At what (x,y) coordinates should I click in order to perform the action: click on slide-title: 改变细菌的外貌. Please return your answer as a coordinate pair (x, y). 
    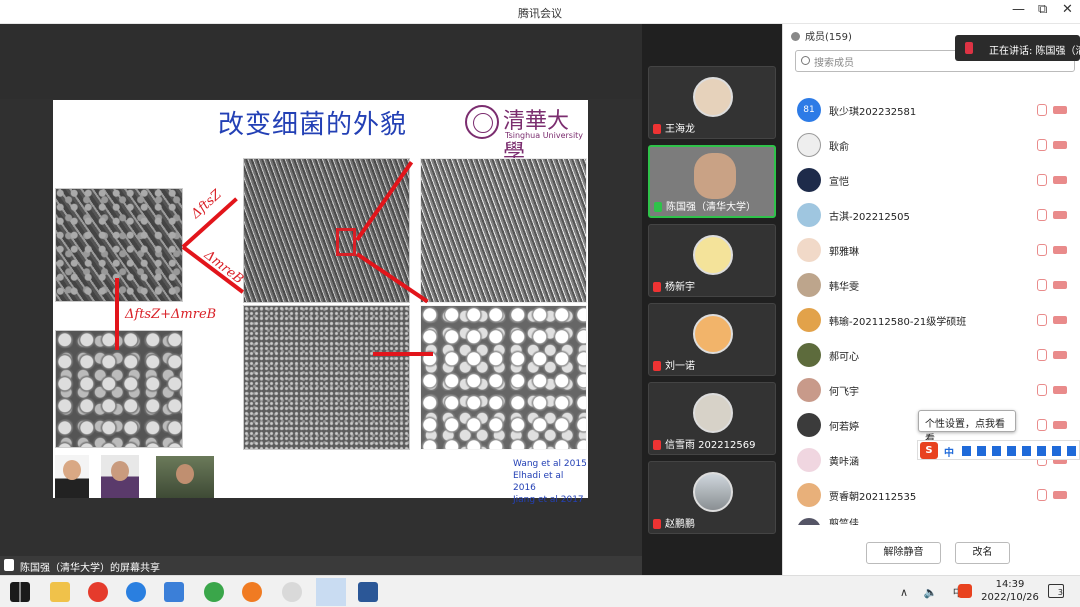
    Looking at the image, I should click on (313, 125).